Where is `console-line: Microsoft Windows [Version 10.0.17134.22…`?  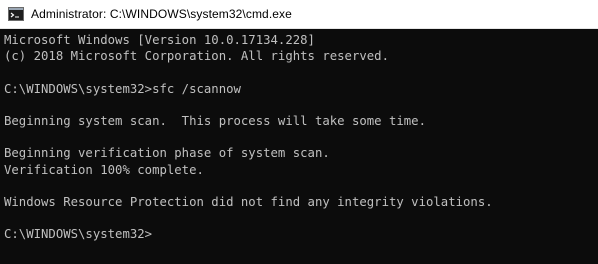 console-line: Microsoft Windows [Version 10.0.17134.22… is located at coordinates (159, 40).